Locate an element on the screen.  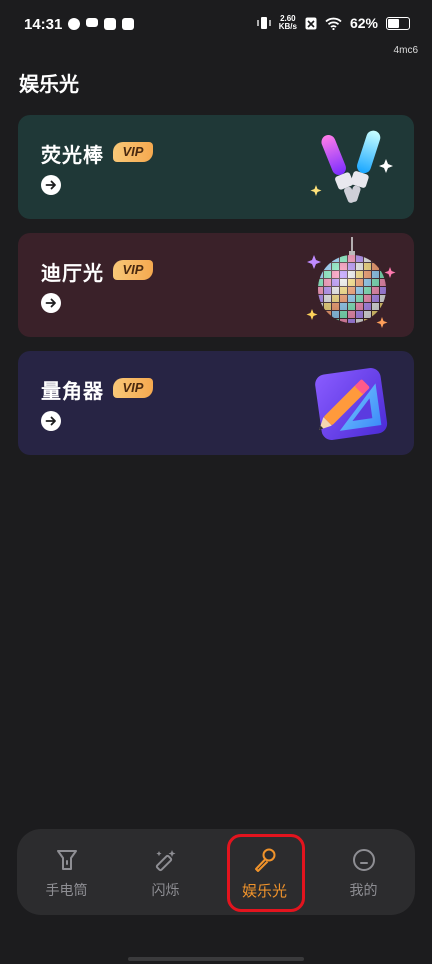
tab-flashlight: 手电筒 is located at coordinates (66, 872).